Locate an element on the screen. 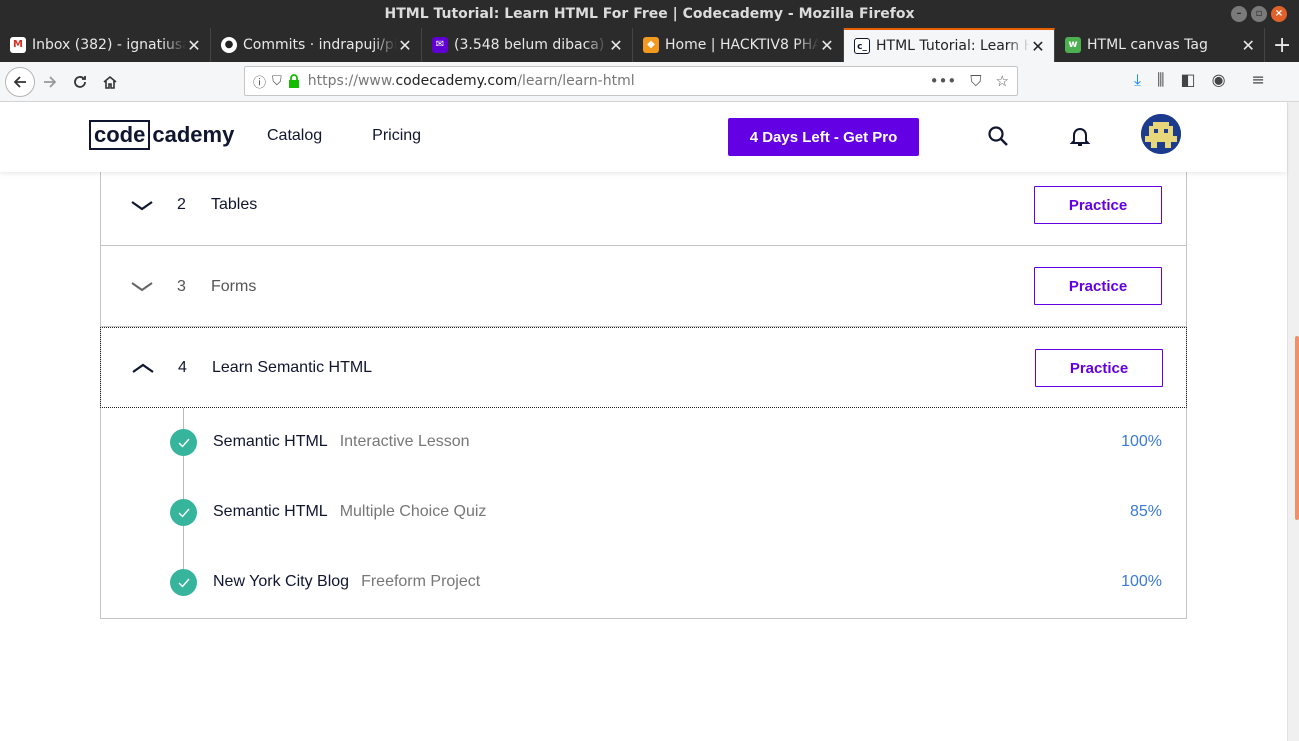 This screenshot has height=741, width=1299. page-actions-icon: ••• is located at coordinates (943, 81).